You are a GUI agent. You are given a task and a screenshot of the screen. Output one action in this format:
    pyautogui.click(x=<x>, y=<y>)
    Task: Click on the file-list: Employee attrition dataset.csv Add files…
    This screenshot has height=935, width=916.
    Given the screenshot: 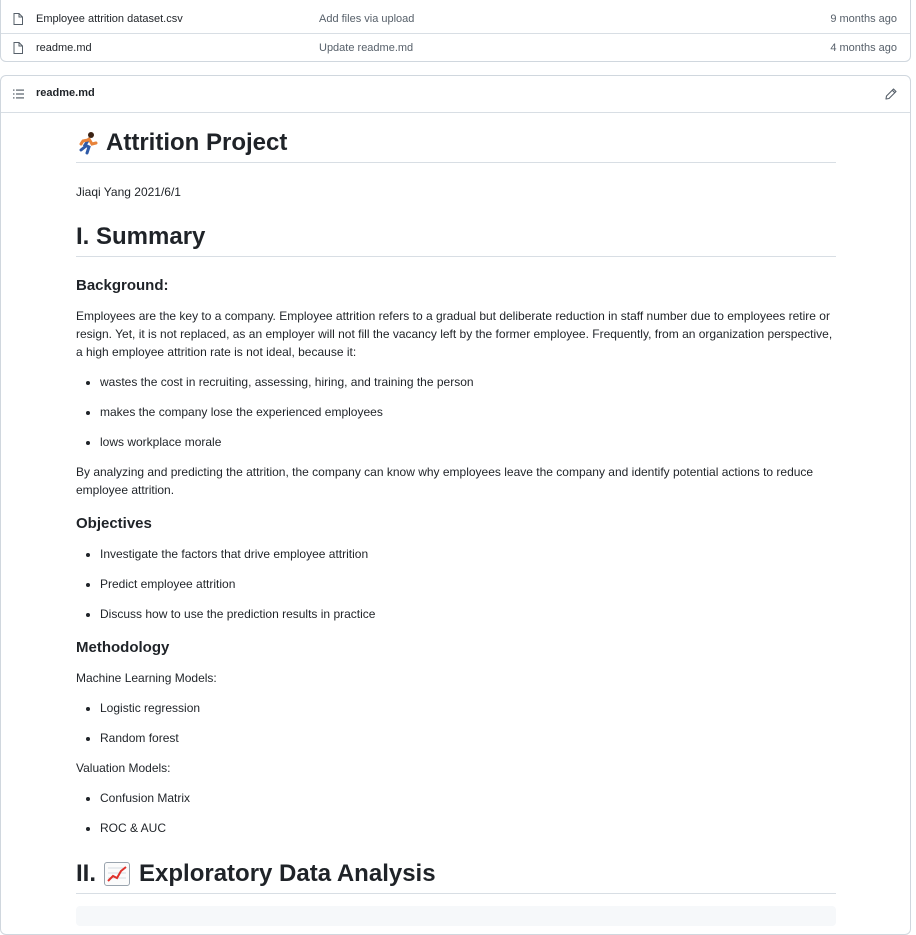 What is the action you would take?
    pyautogui.click(x=455, y=31)
    